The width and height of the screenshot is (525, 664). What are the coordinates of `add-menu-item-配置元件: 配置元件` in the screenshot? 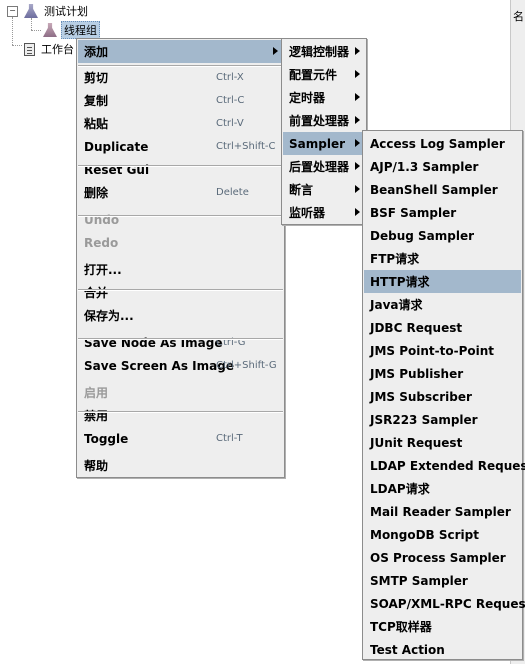 It's located at (324, 74).